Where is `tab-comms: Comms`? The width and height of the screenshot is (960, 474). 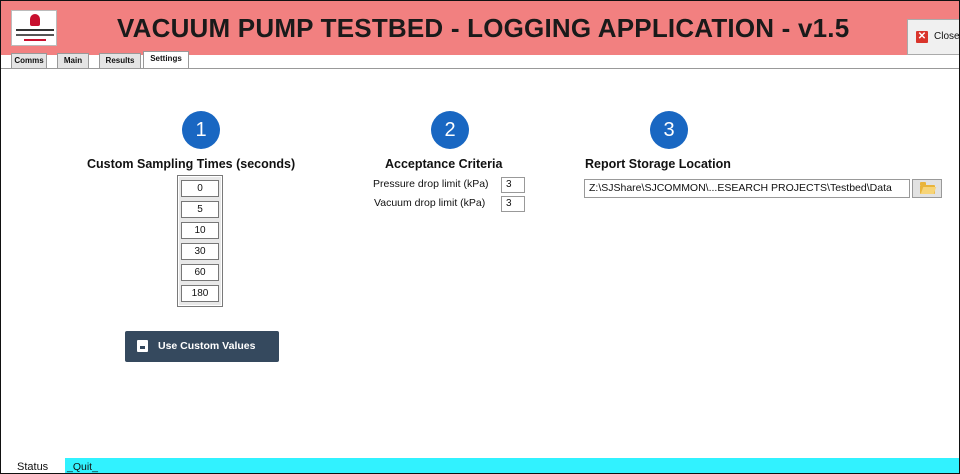
tab-comms: Comms is located at coordinates (29, 60).